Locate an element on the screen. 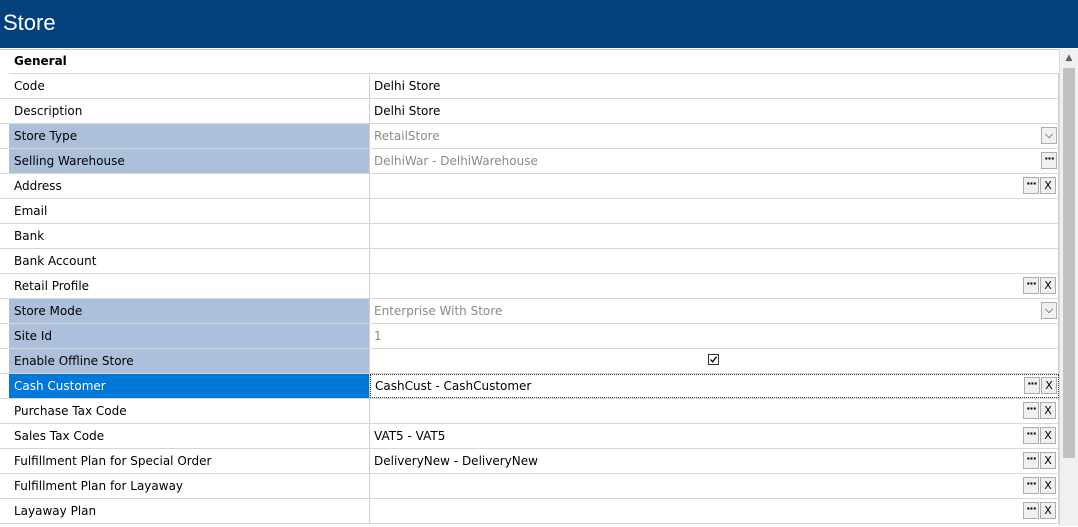 This screenshot has width=1078, height=527. row-label: Retail Profile is located at coordinates (189, 286).